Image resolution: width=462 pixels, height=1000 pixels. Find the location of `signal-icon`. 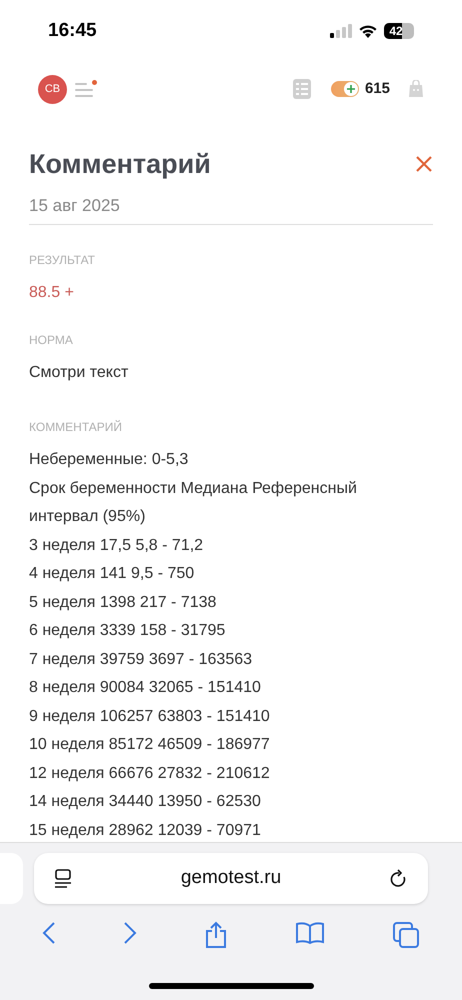

signal-icon is located at coordinates (341, 31).